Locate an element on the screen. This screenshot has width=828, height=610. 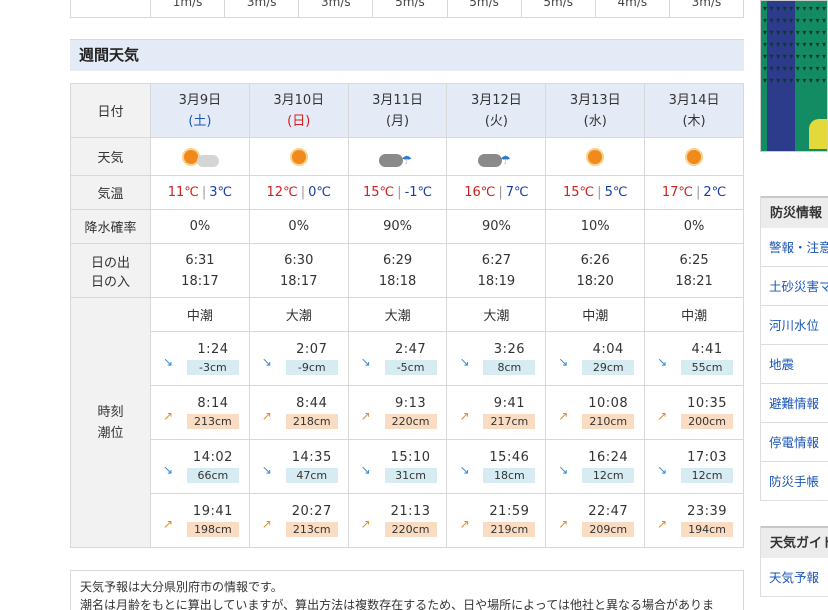
tide-entry: ↗ 8:44 218cm is located at coordinates (299, 412).